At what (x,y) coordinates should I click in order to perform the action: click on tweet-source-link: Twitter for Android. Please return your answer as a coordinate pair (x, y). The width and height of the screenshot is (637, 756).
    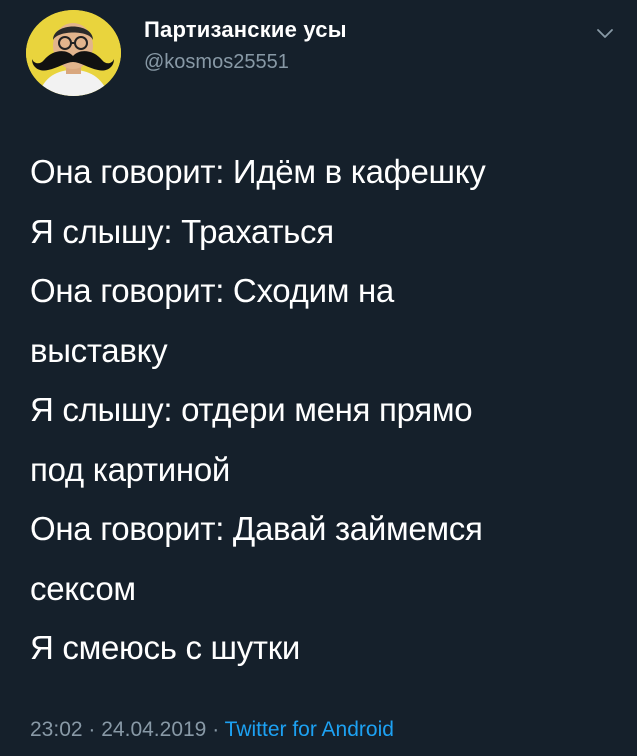
    Looking at the image, I should click on (309, 729).